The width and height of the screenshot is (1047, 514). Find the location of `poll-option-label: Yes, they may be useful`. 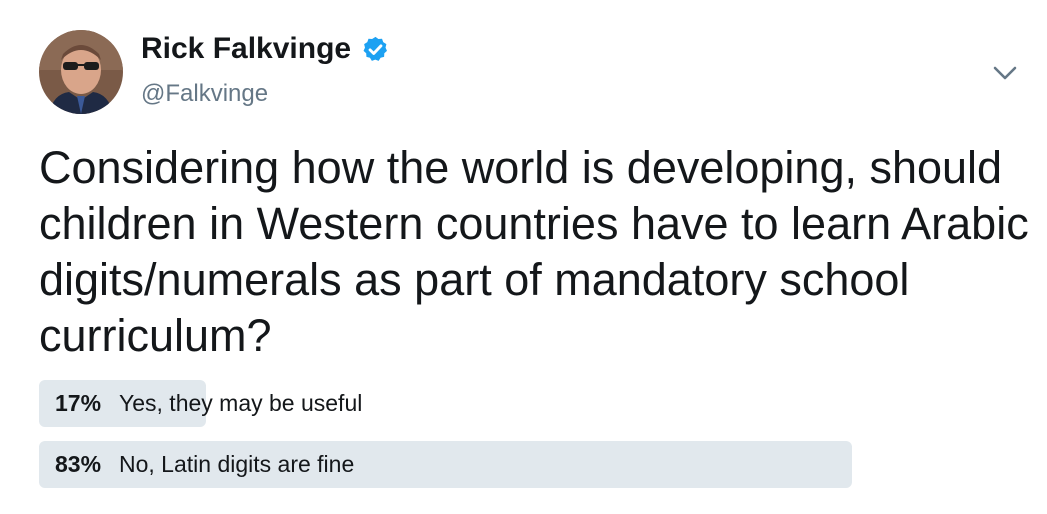

poll-option-label: Yes, they may be useful is located at coordinates (241, 403).